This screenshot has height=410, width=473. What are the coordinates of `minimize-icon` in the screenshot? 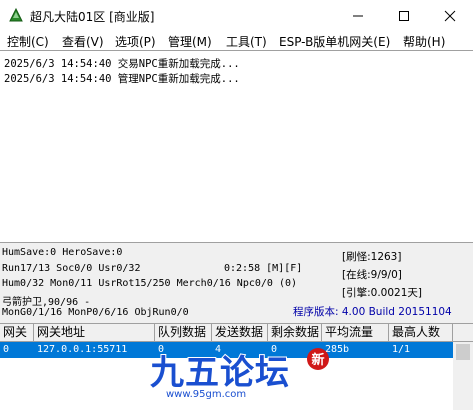 It's located at (358, 16).